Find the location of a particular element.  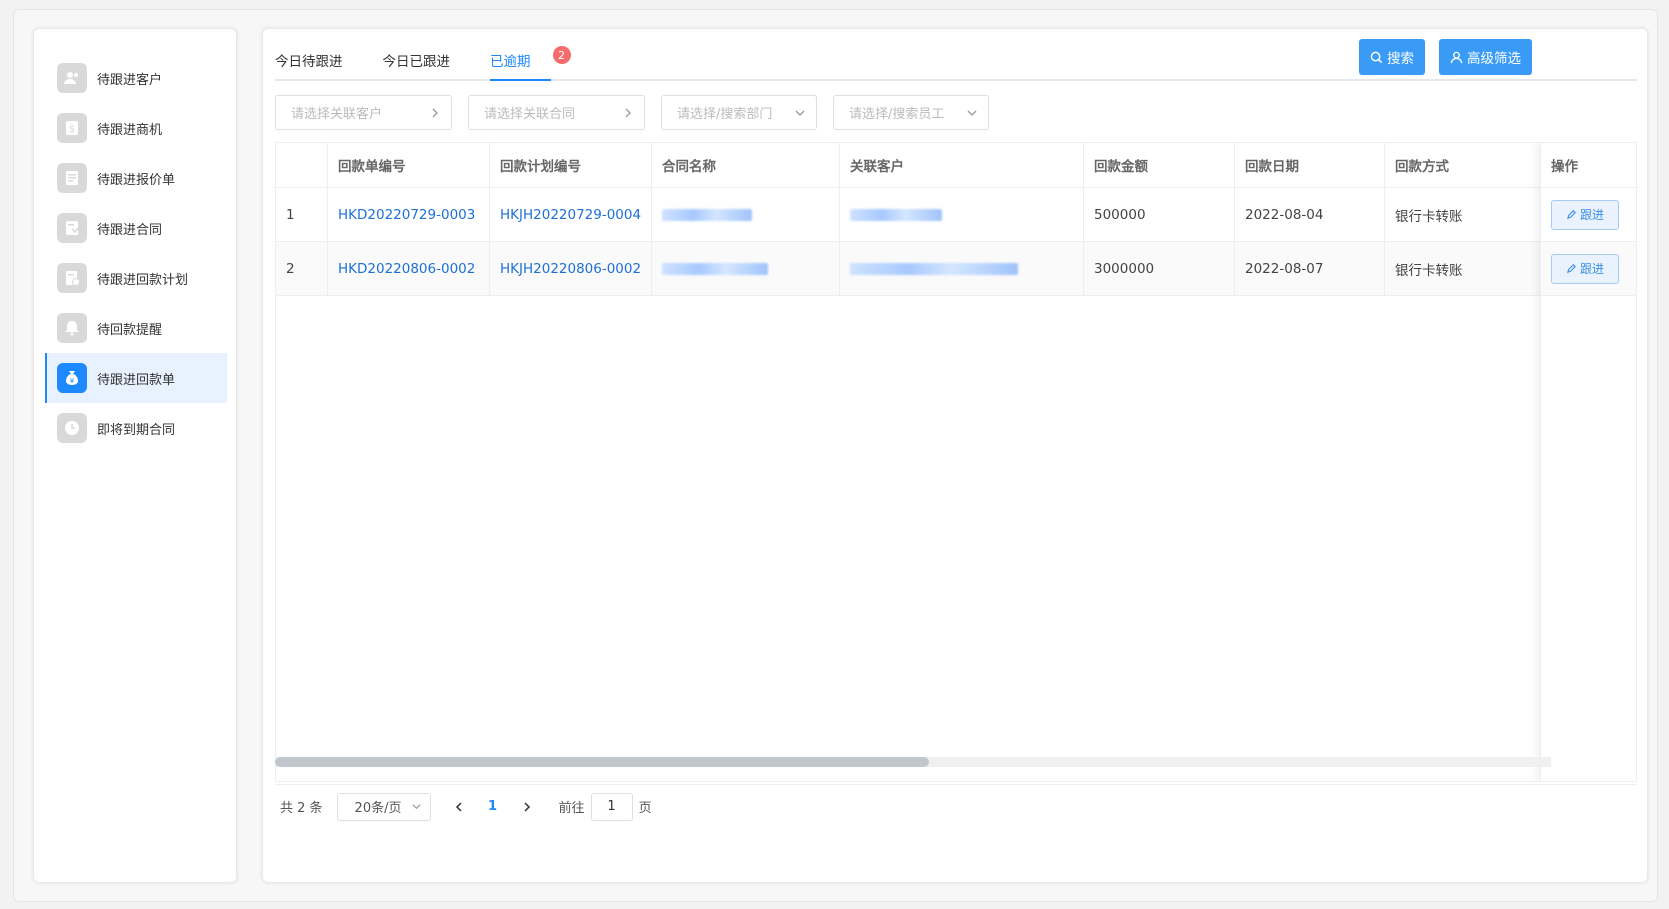

customer-select-placeholder: 请选择关联客户 is located at coordinates (337, 114).